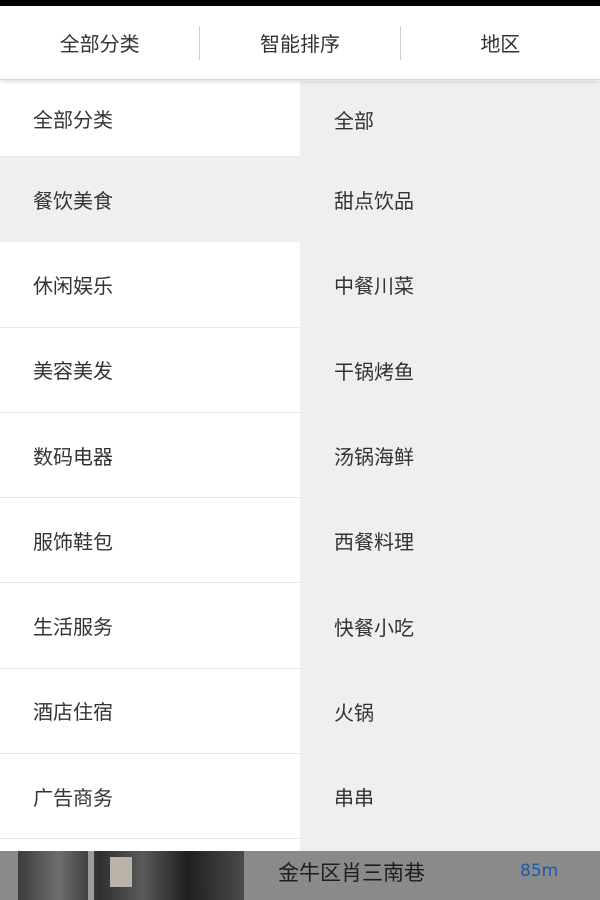  I want to click on subcategory-item-soup-seafood: 汤锅海鲜, so click(450, 455).